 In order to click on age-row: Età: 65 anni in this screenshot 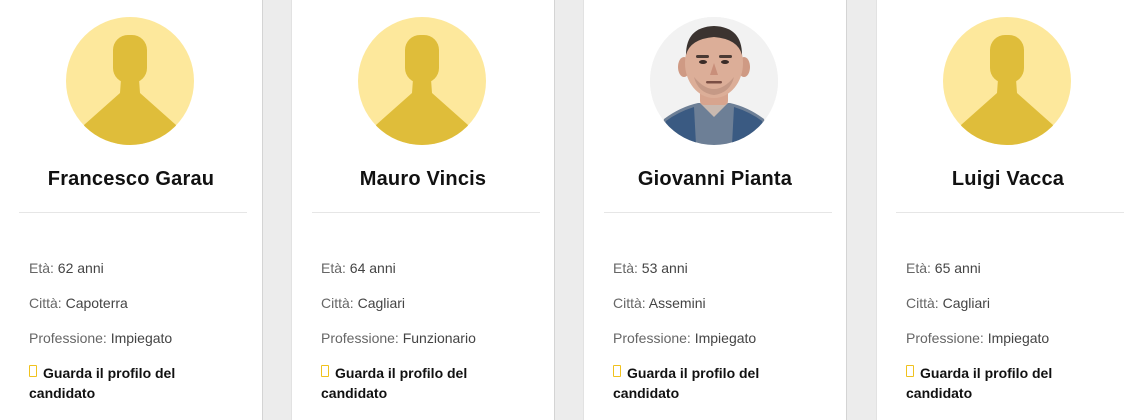, I will do `click(943, 268)`.